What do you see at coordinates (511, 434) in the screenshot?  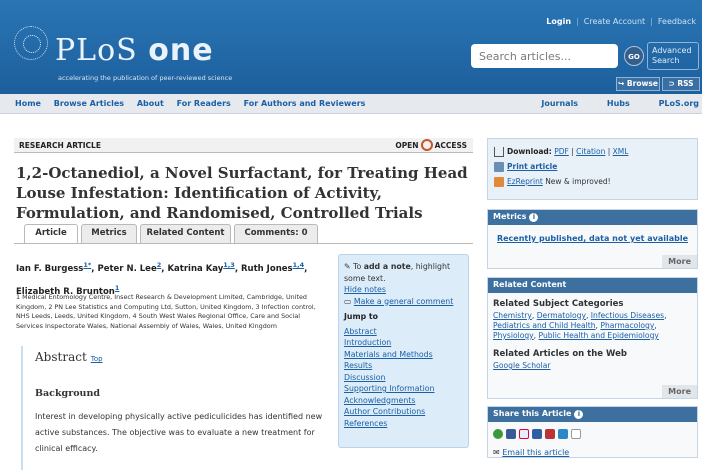 I see `facebook-icon` at bounding box center [511, 434].